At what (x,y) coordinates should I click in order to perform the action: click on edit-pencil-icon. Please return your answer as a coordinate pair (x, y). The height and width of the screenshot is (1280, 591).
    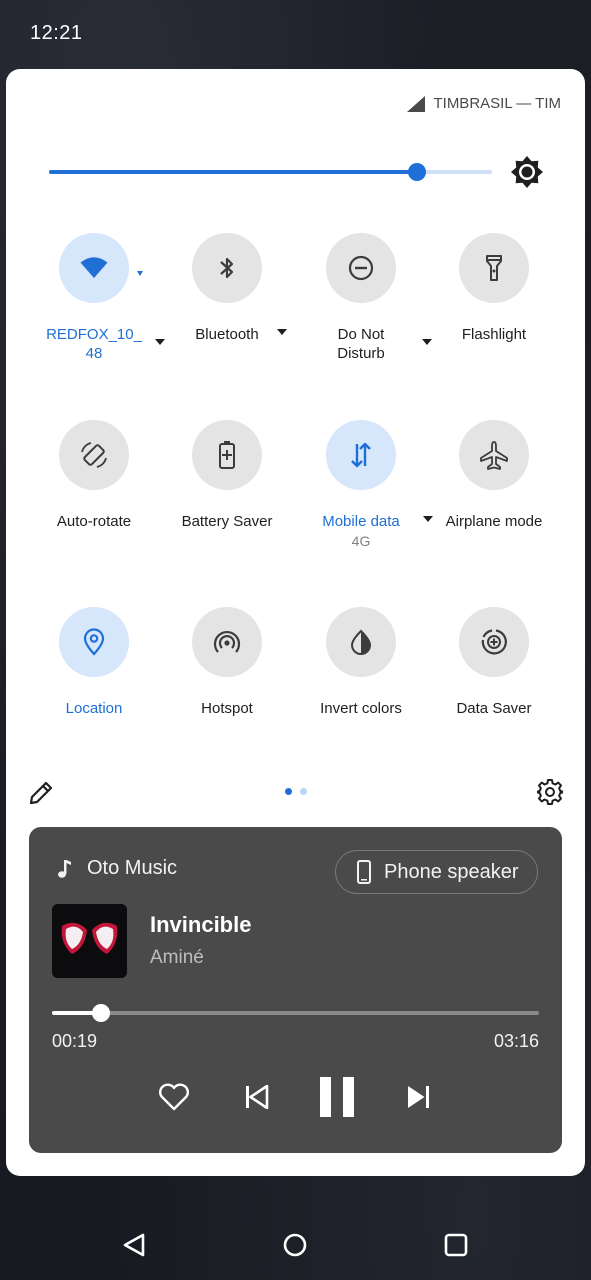
    Looking at the image, I should click on (41, 793).